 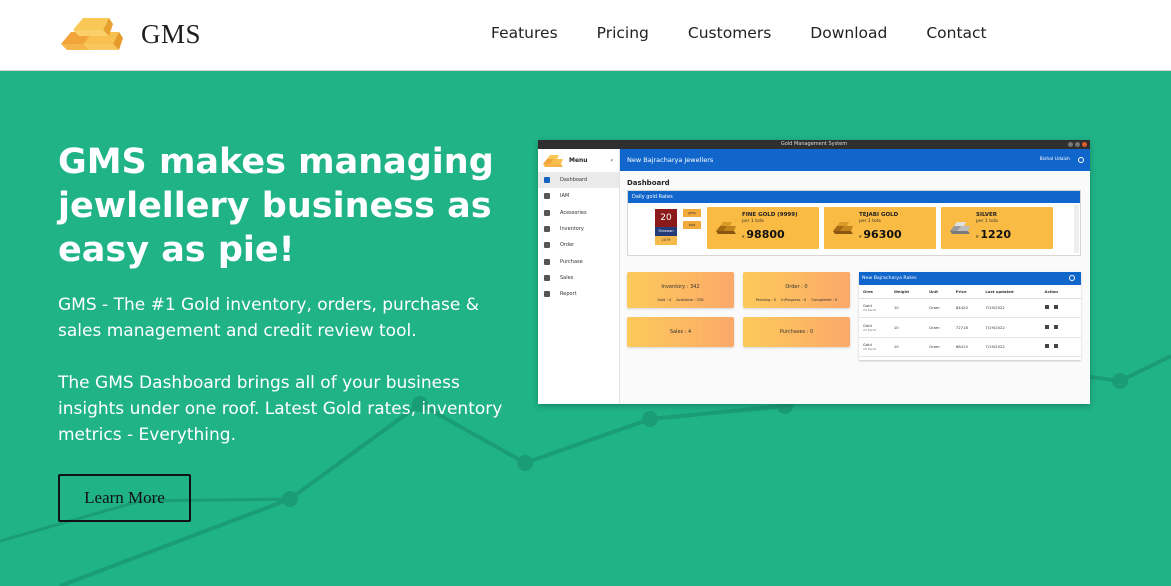 What do you see at coordinates (1084, 144) in the screenshot?
I see `close-icon` at bounding box center [1084, 144].